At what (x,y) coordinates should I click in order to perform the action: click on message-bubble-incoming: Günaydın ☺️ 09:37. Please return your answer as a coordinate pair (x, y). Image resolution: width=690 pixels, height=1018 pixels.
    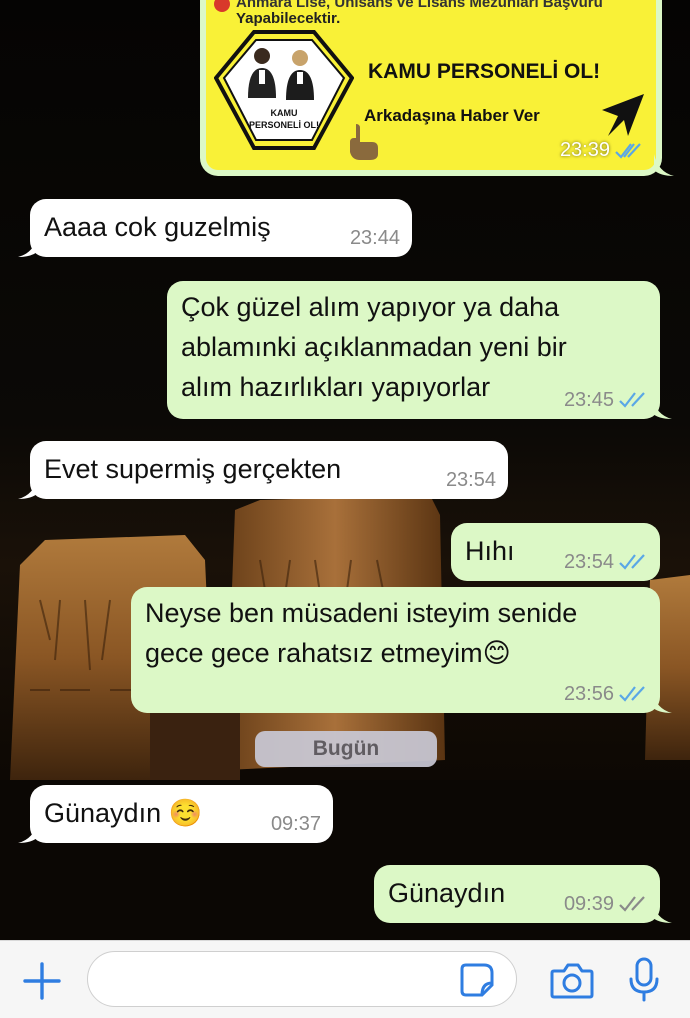
    Looking at the image, I should click on (175, 814).